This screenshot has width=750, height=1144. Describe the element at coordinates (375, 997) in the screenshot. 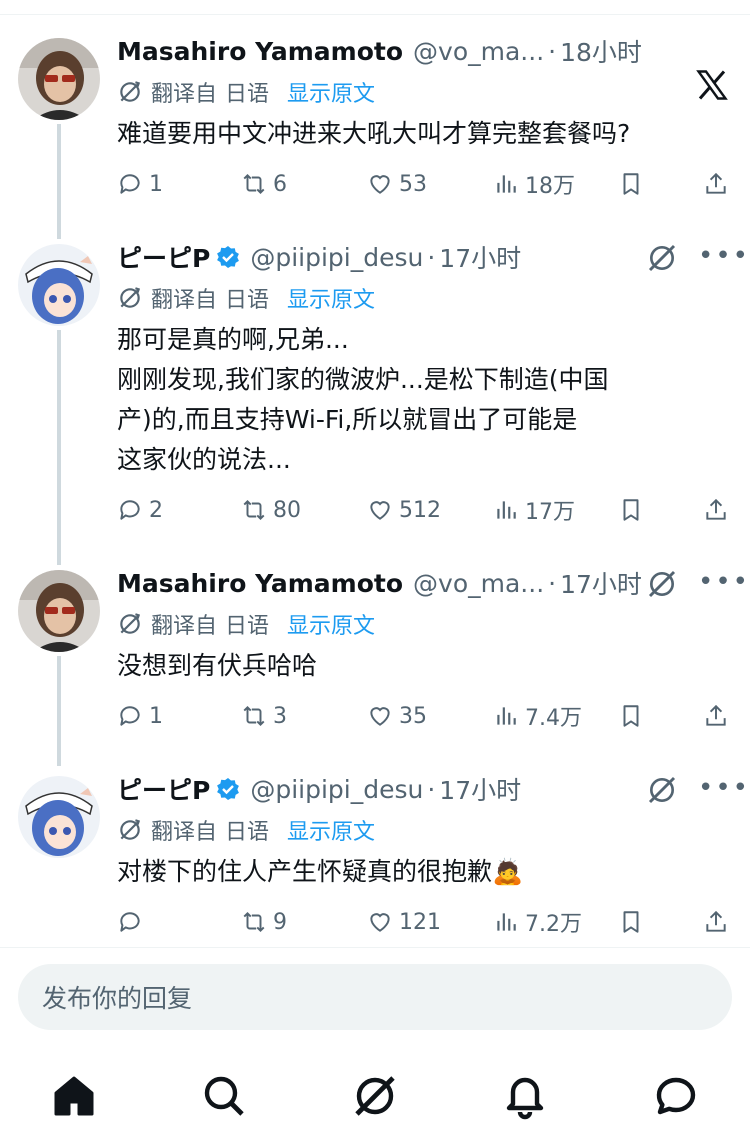

I see `reply-input: 发布你的回复` at that location.